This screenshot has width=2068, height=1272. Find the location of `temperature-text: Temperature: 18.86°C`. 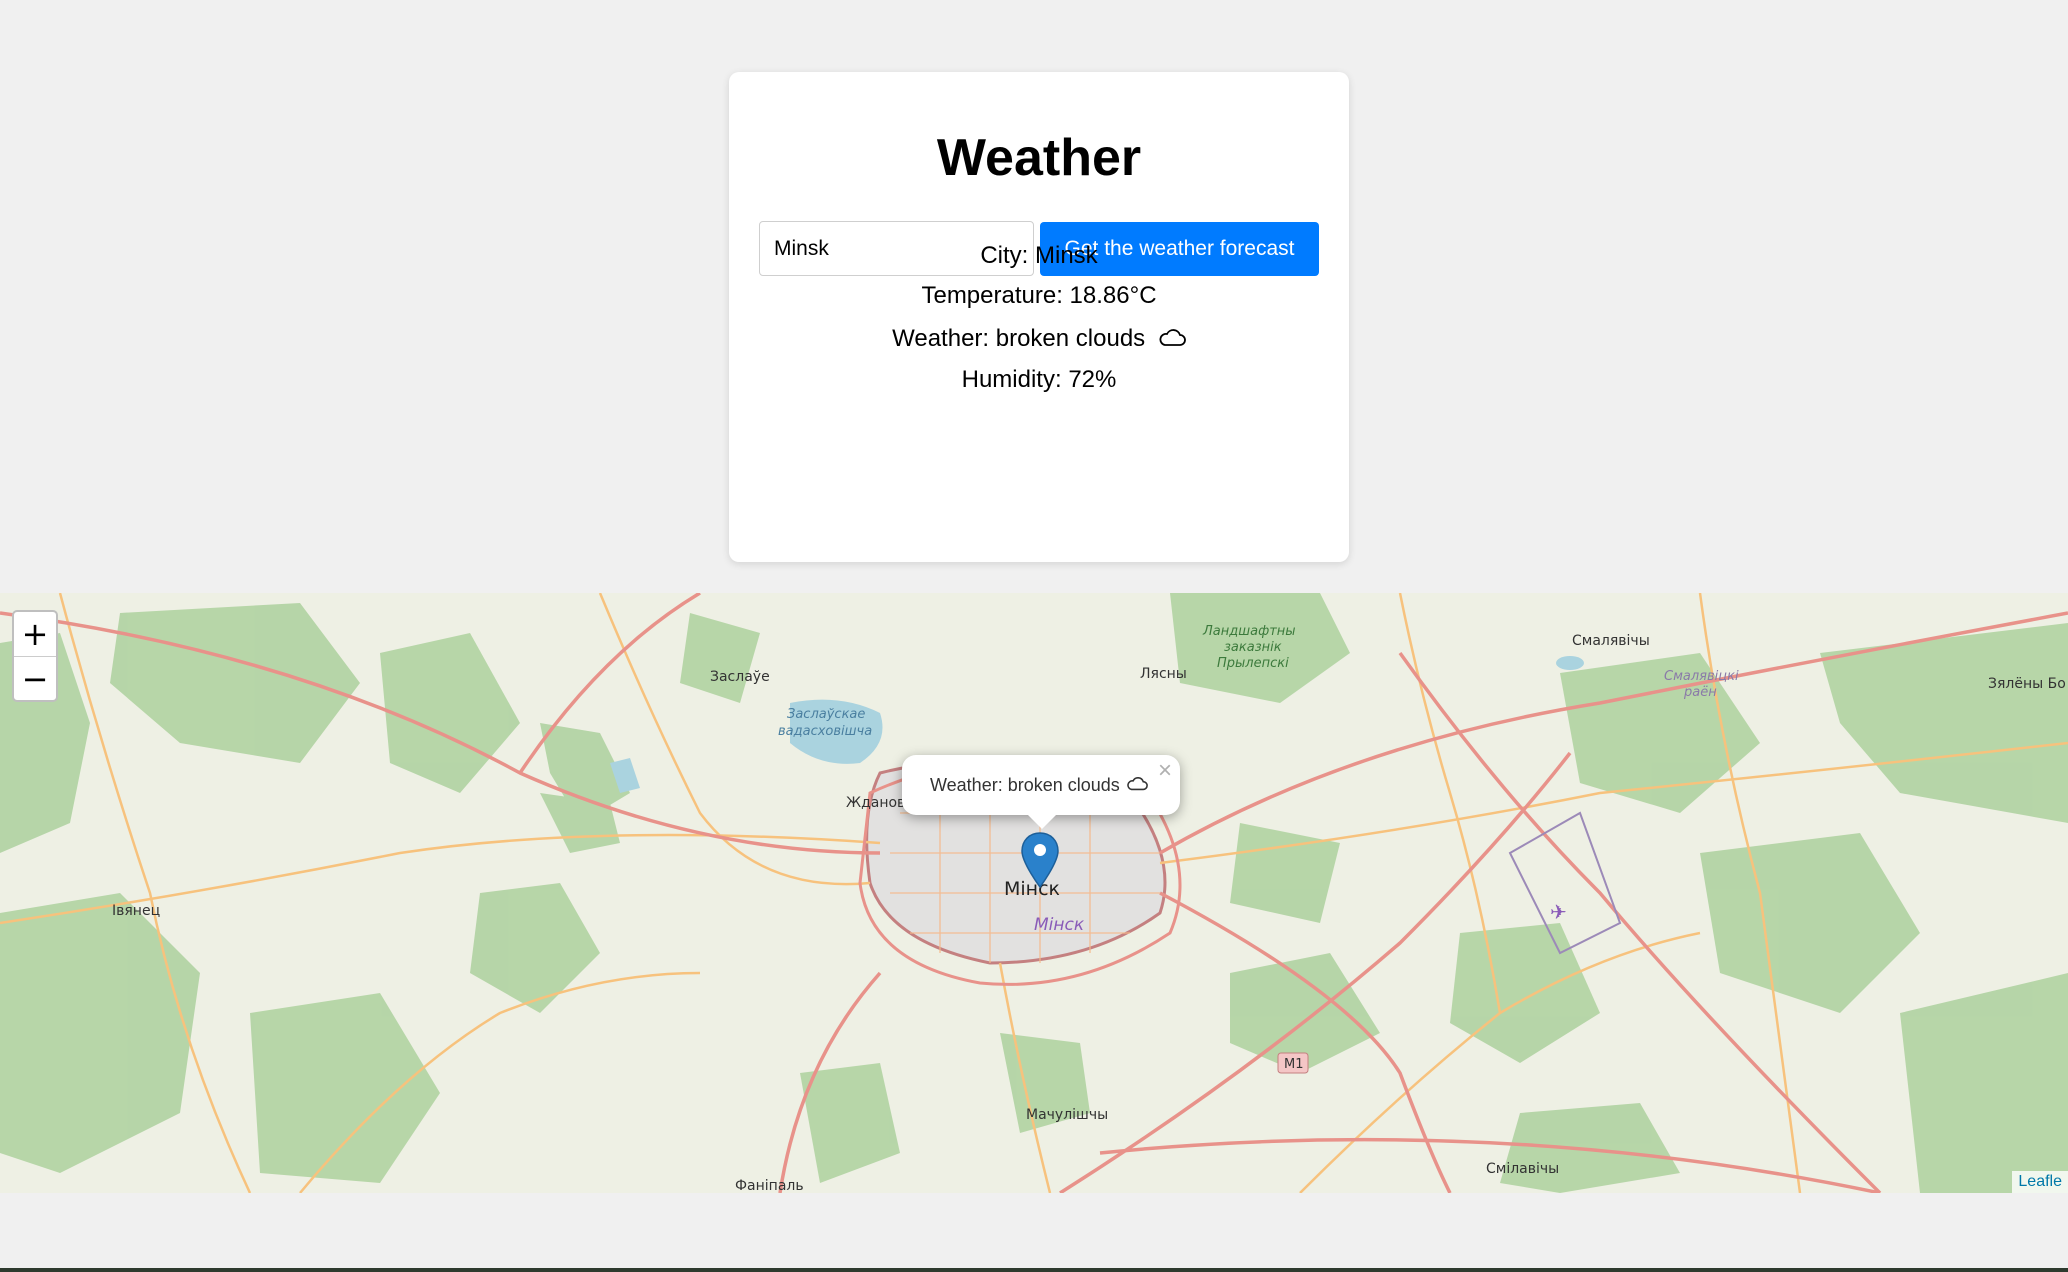

temperature-text: Temperature: 18.86°C is located at coordinates (1039, 295).